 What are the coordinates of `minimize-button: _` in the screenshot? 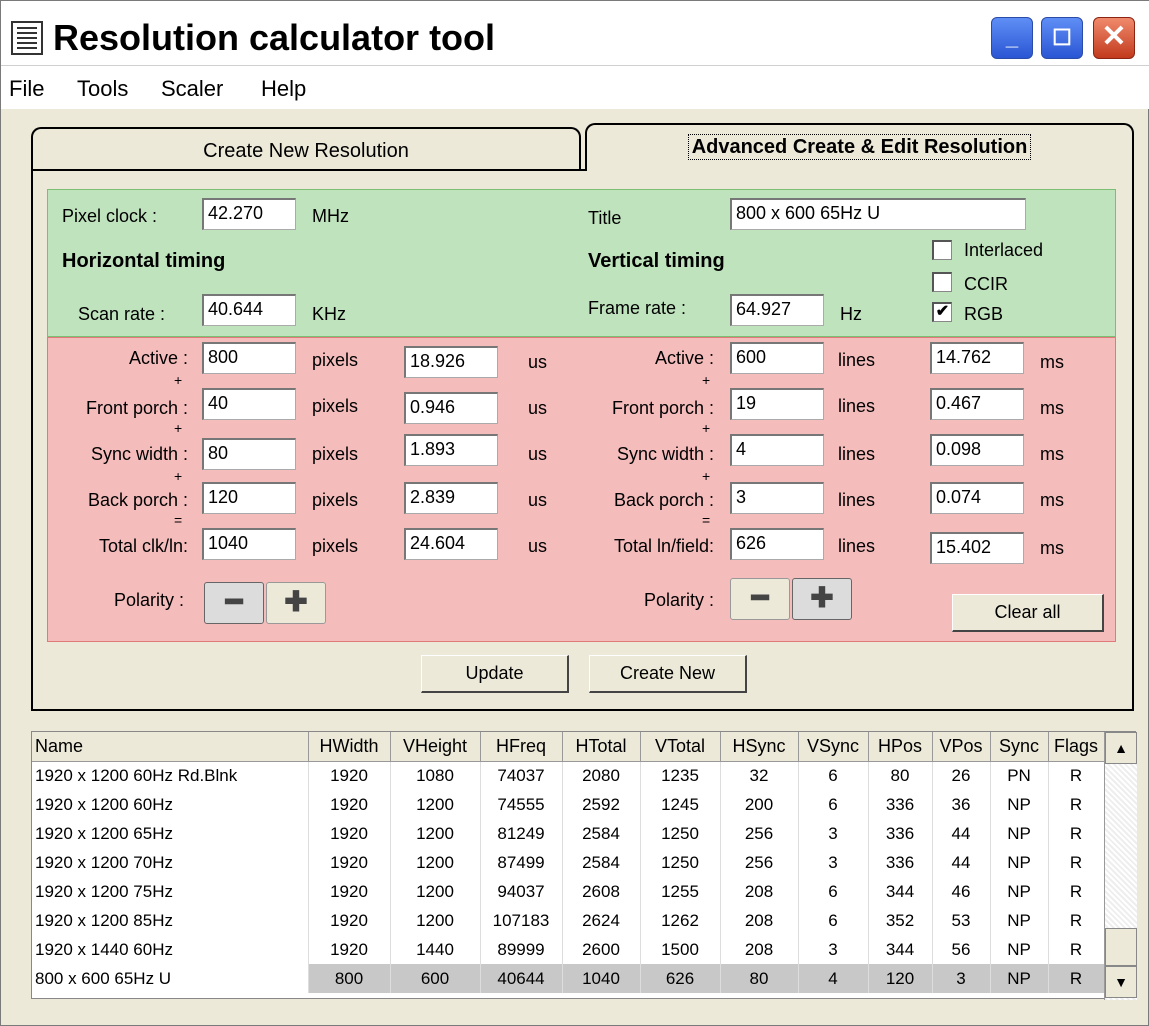 It's located at (1012, 38).